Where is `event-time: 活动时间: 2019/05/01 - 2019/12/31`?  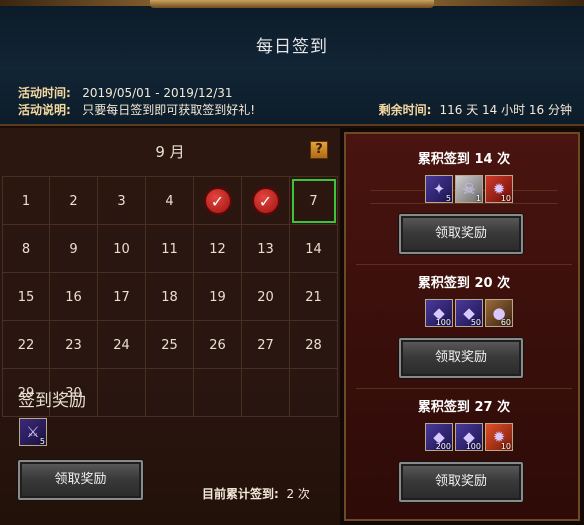 event-time: 活动时间: 2019/05/01 - 2019/12/31 is located at coordinates (125, 92).